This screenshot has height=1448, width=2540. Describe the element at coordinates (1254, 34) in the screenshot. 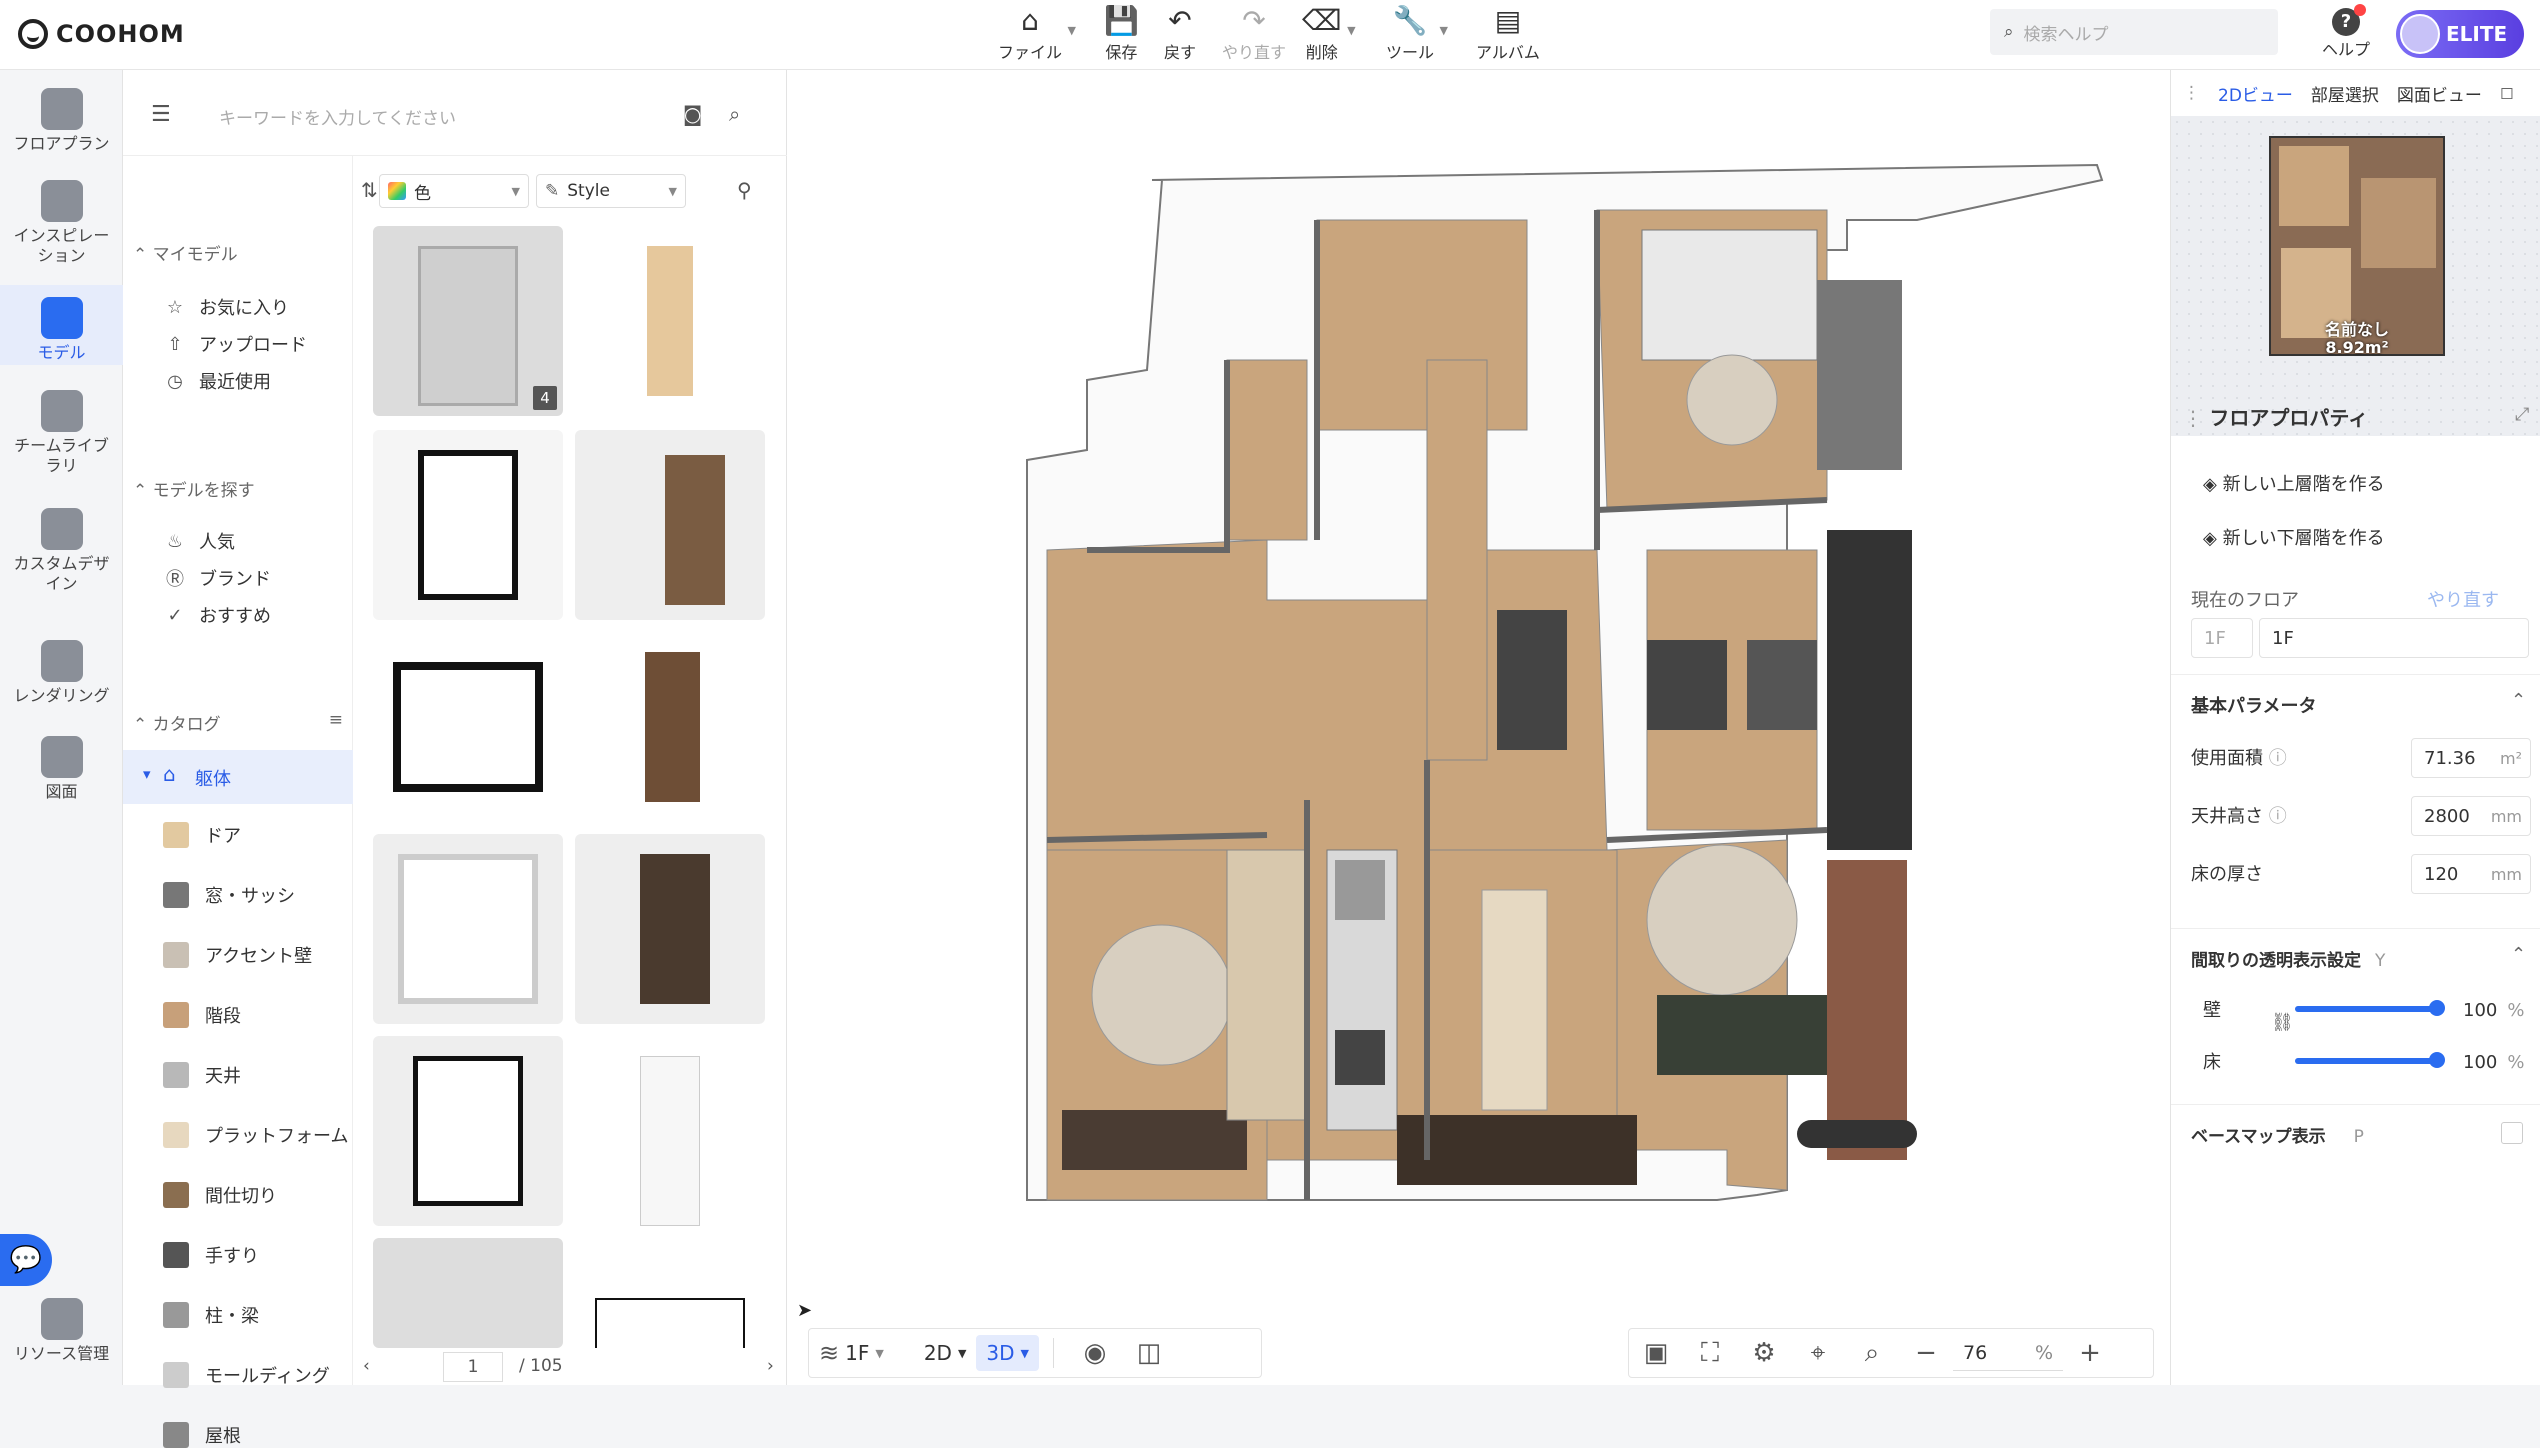

I see `toolbar-redo-button: ↷ やり直す` at that location.